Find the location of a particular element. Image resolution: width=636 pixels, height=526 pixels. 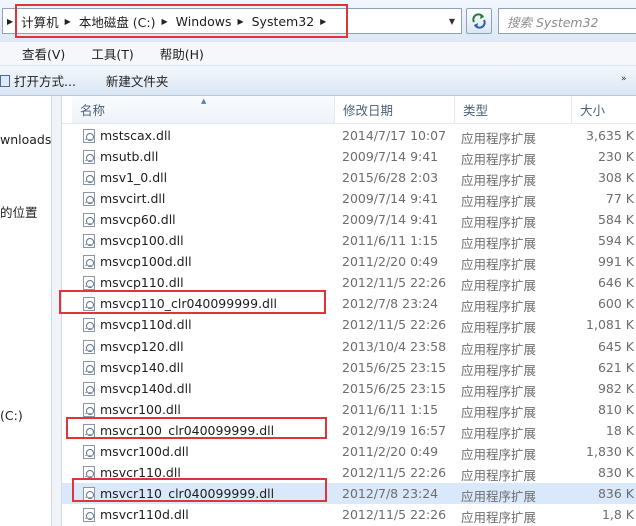

search-input: 搜索 System32 is located at coordinates (567, 21).